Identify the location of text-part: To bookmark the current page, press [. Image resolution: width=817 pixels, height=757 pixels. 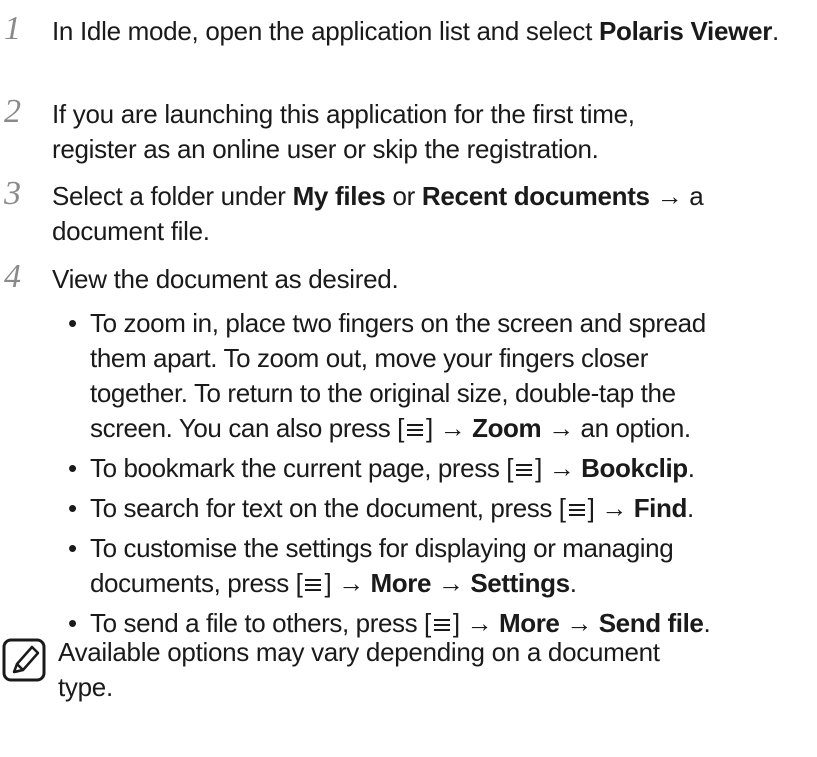
(302, 468).